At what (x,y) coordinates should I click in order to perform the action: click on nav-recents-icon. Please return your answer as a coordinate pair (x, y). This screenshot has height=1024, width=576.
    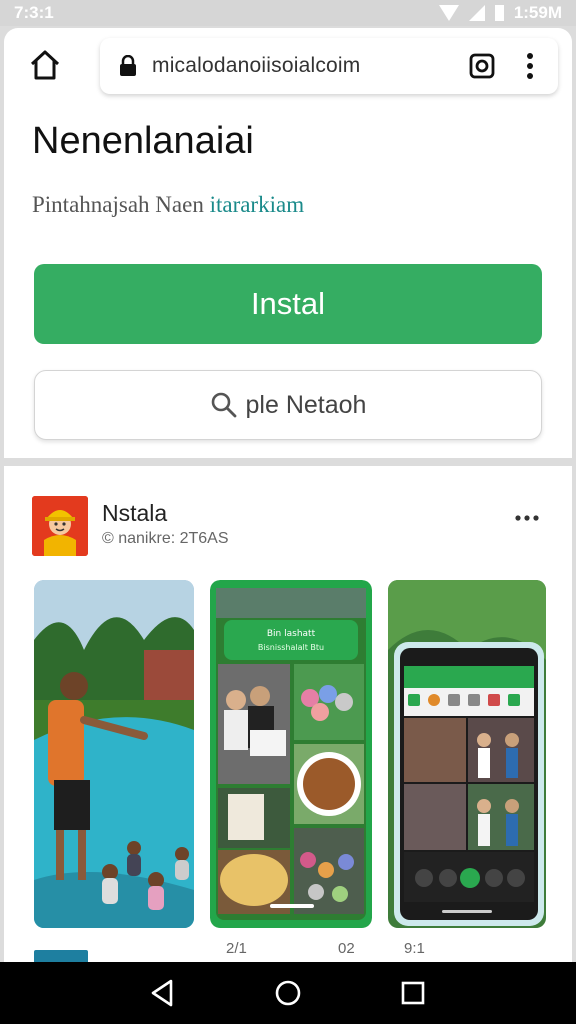
    Looking at the image, I should click on (413, 993).